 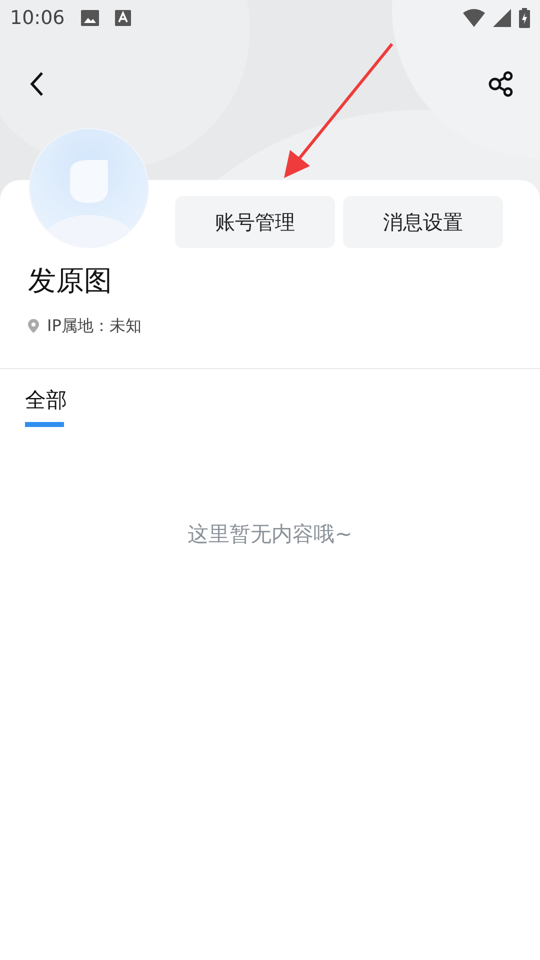 What do you see at coordinates (37, 84) in the screenshot?
I see `back-button` at bounding box center [37, 84].